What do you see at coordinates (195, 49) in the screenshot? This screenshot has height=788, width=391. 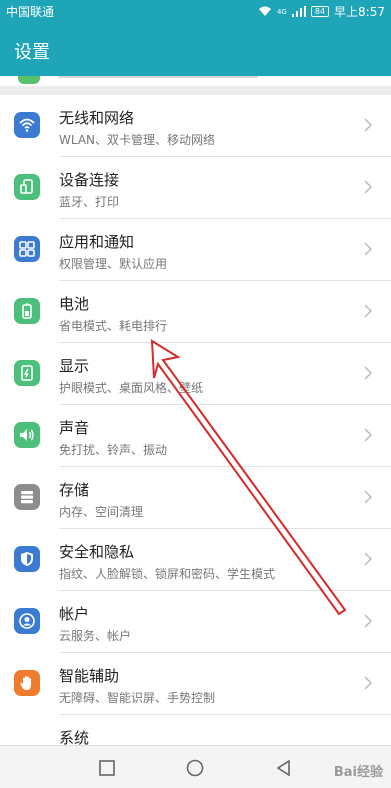 I see `app-bar: 设置` at bounding box center [195, 49].